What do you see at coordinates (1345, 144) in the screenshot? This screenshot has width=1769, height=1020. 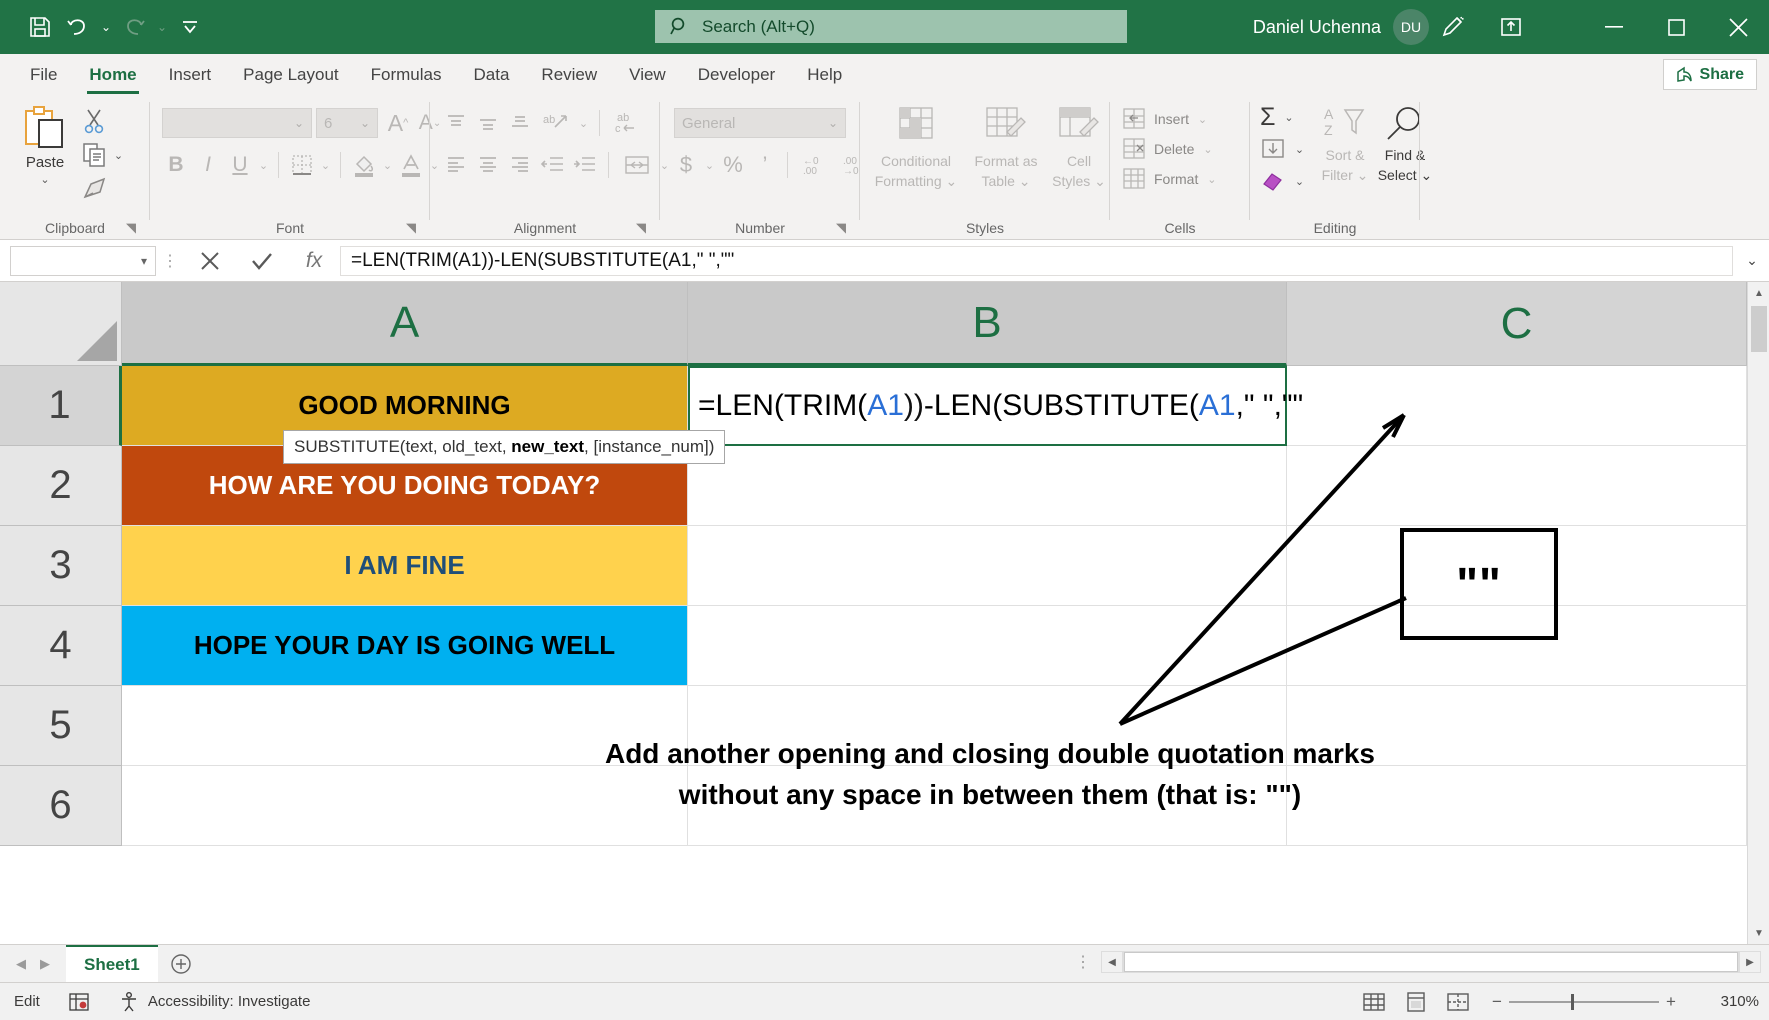 I see `sort-filter-button: A Z Sort & Filter ⌄` at bounding box center [1345, 144].